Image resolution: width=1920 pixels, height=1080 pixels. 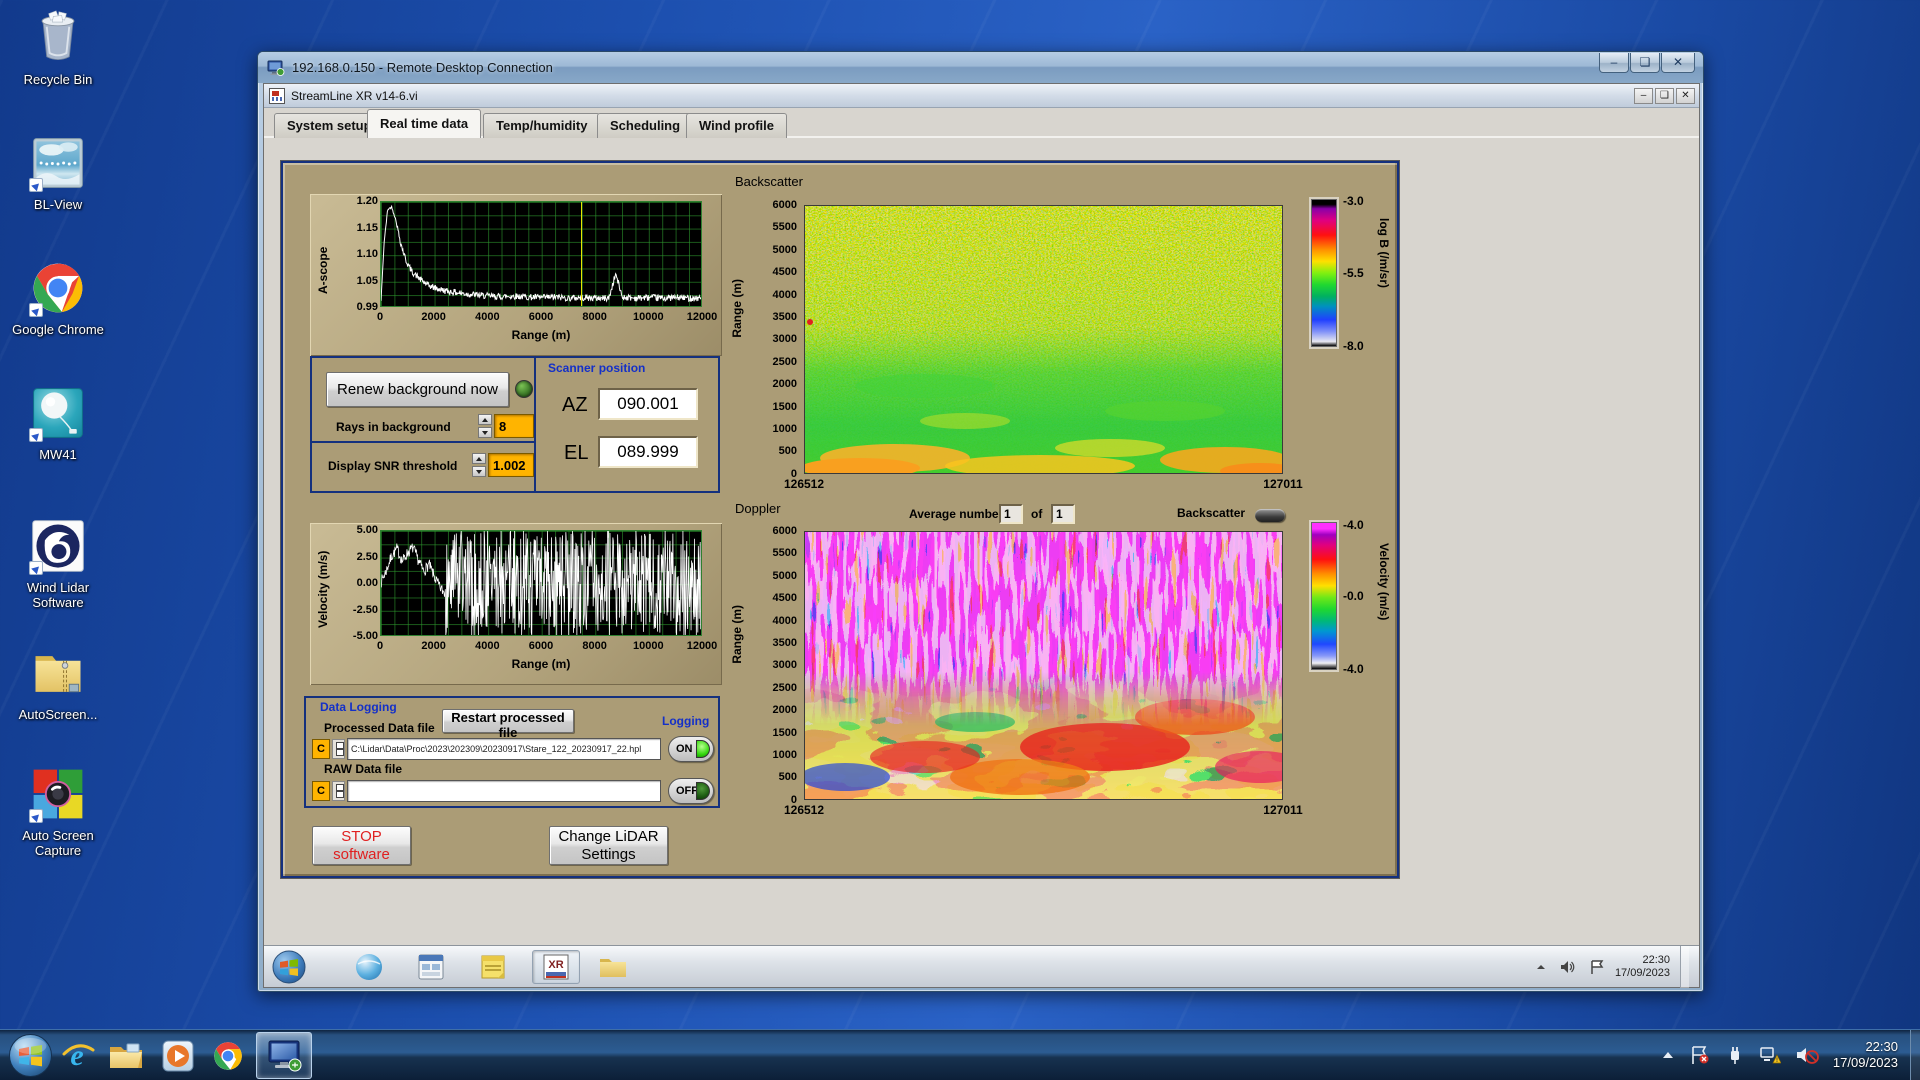 What do you see at coordinates (58, 422) in the screenshot?
I see `desktop-icon-mw41: MW41` at bounding box center [58, 422].